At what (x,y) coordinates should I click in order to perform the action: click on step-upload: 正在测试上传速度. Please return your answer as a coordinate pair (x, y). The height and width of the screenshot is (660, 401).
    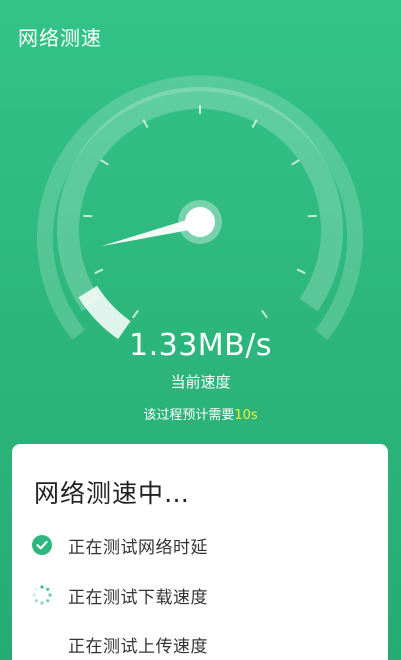
    Looking at the image, I should click on (120, 644).